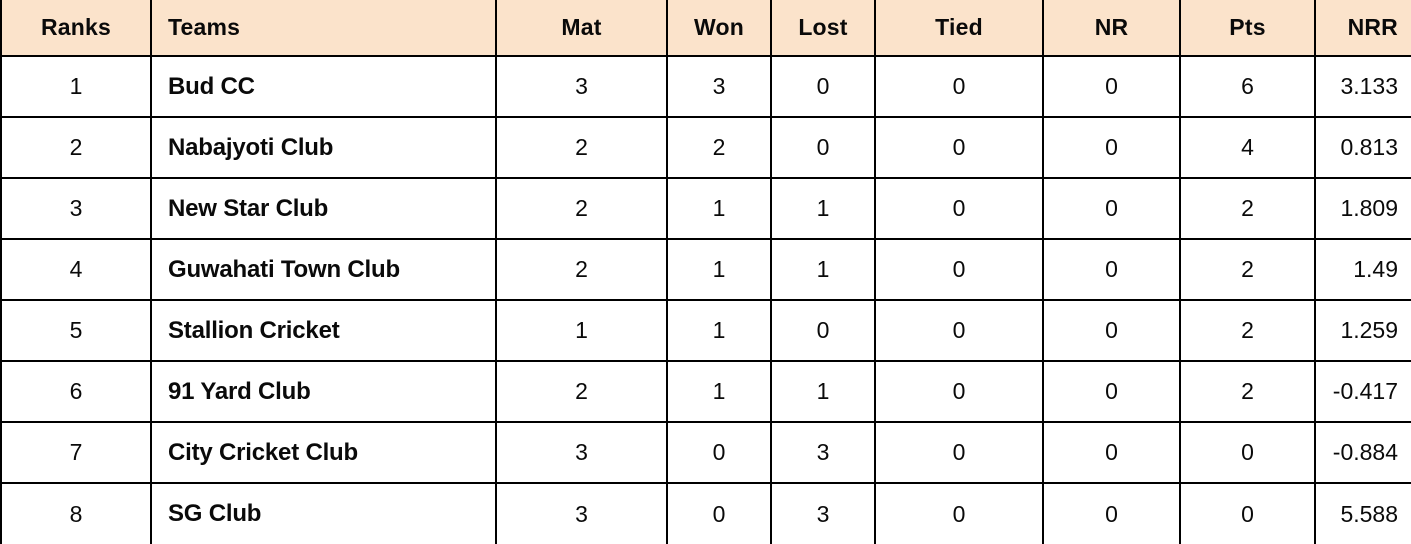  Describe the element at coordinates (75, 392) in the screenshot. I see `cell-rank: 6` at that location.